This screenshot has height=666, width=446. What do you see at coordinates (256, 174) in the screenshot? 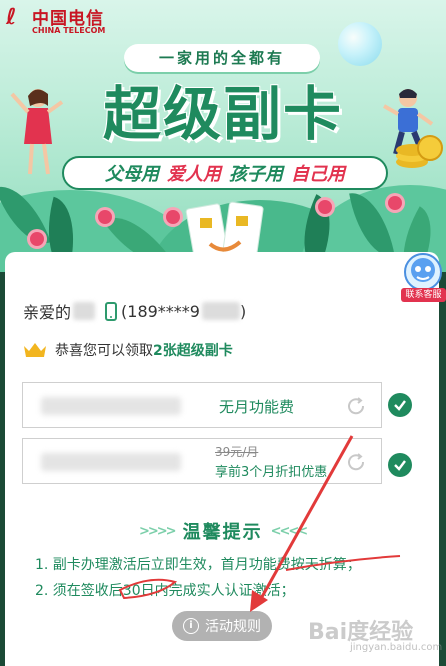
I see `category-children: 孩子用` at bounding box center [256, 174].